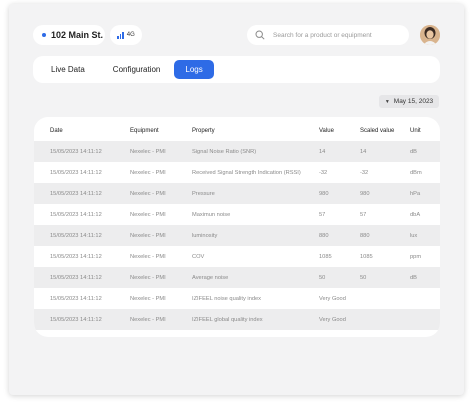 The image size is (474, 407). I want to click on cell-property: Pressure, so click(203, 193).